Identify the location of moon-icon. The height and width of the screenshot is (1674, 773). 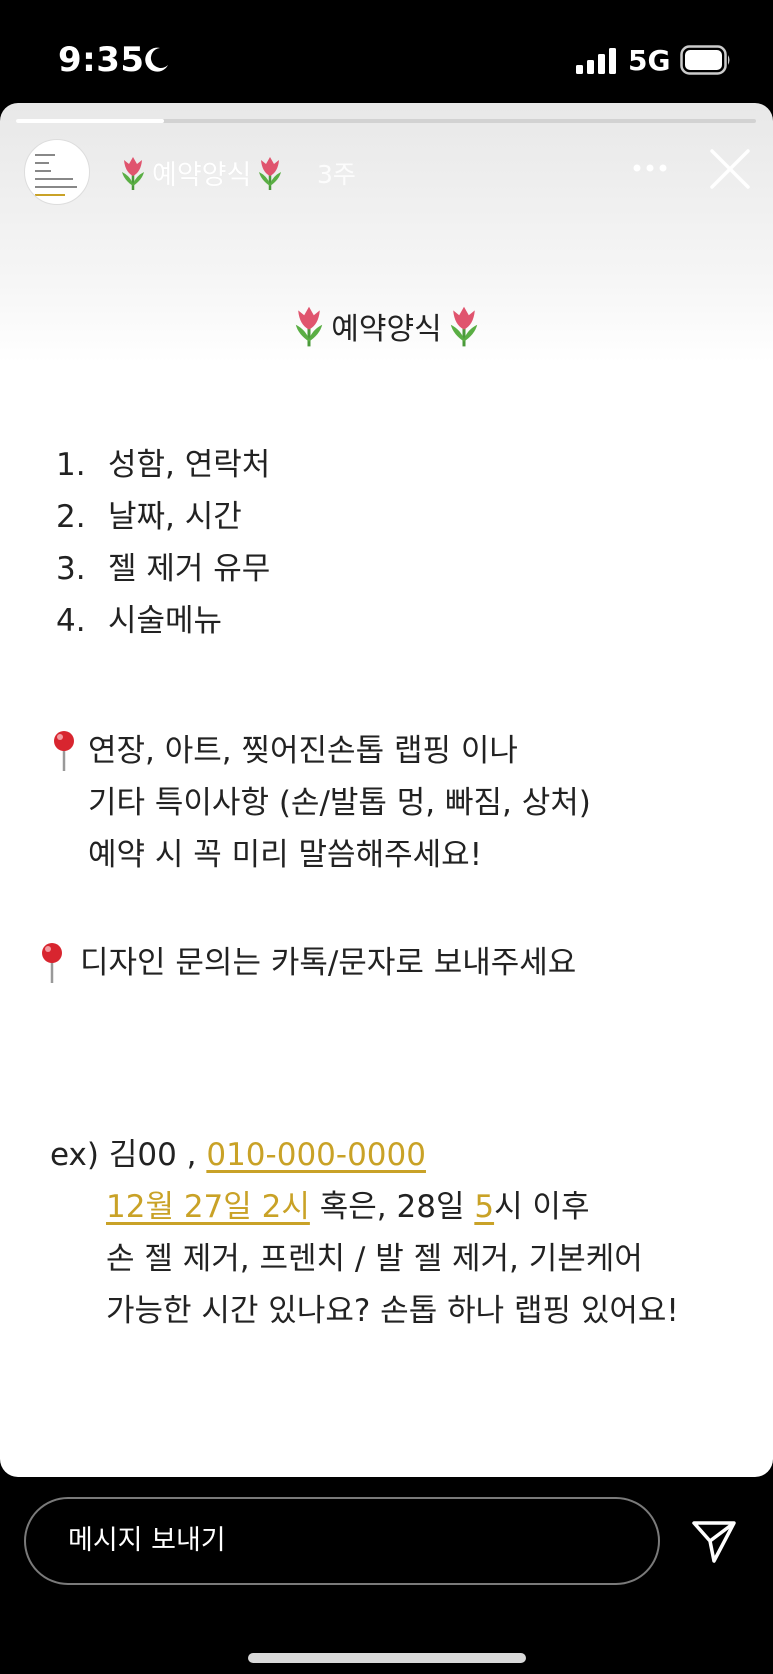
(156, 59).